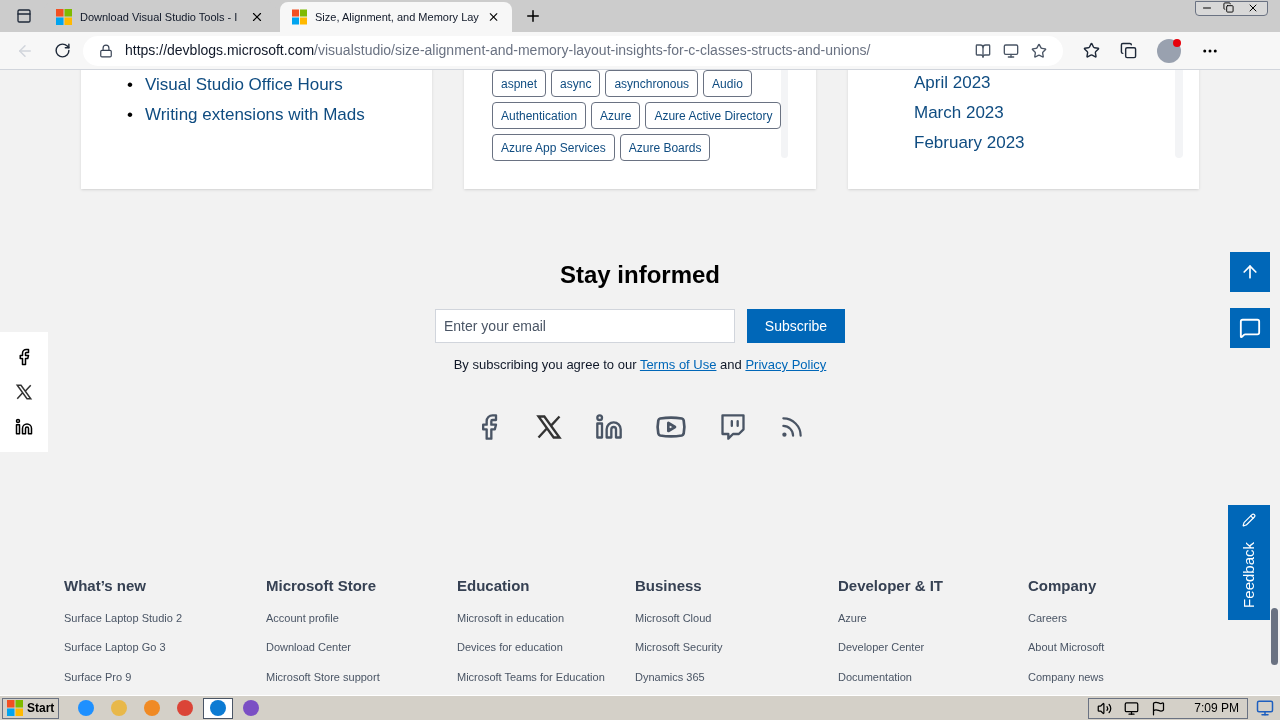  I want to click on tag-link: async, so click(576, 83).